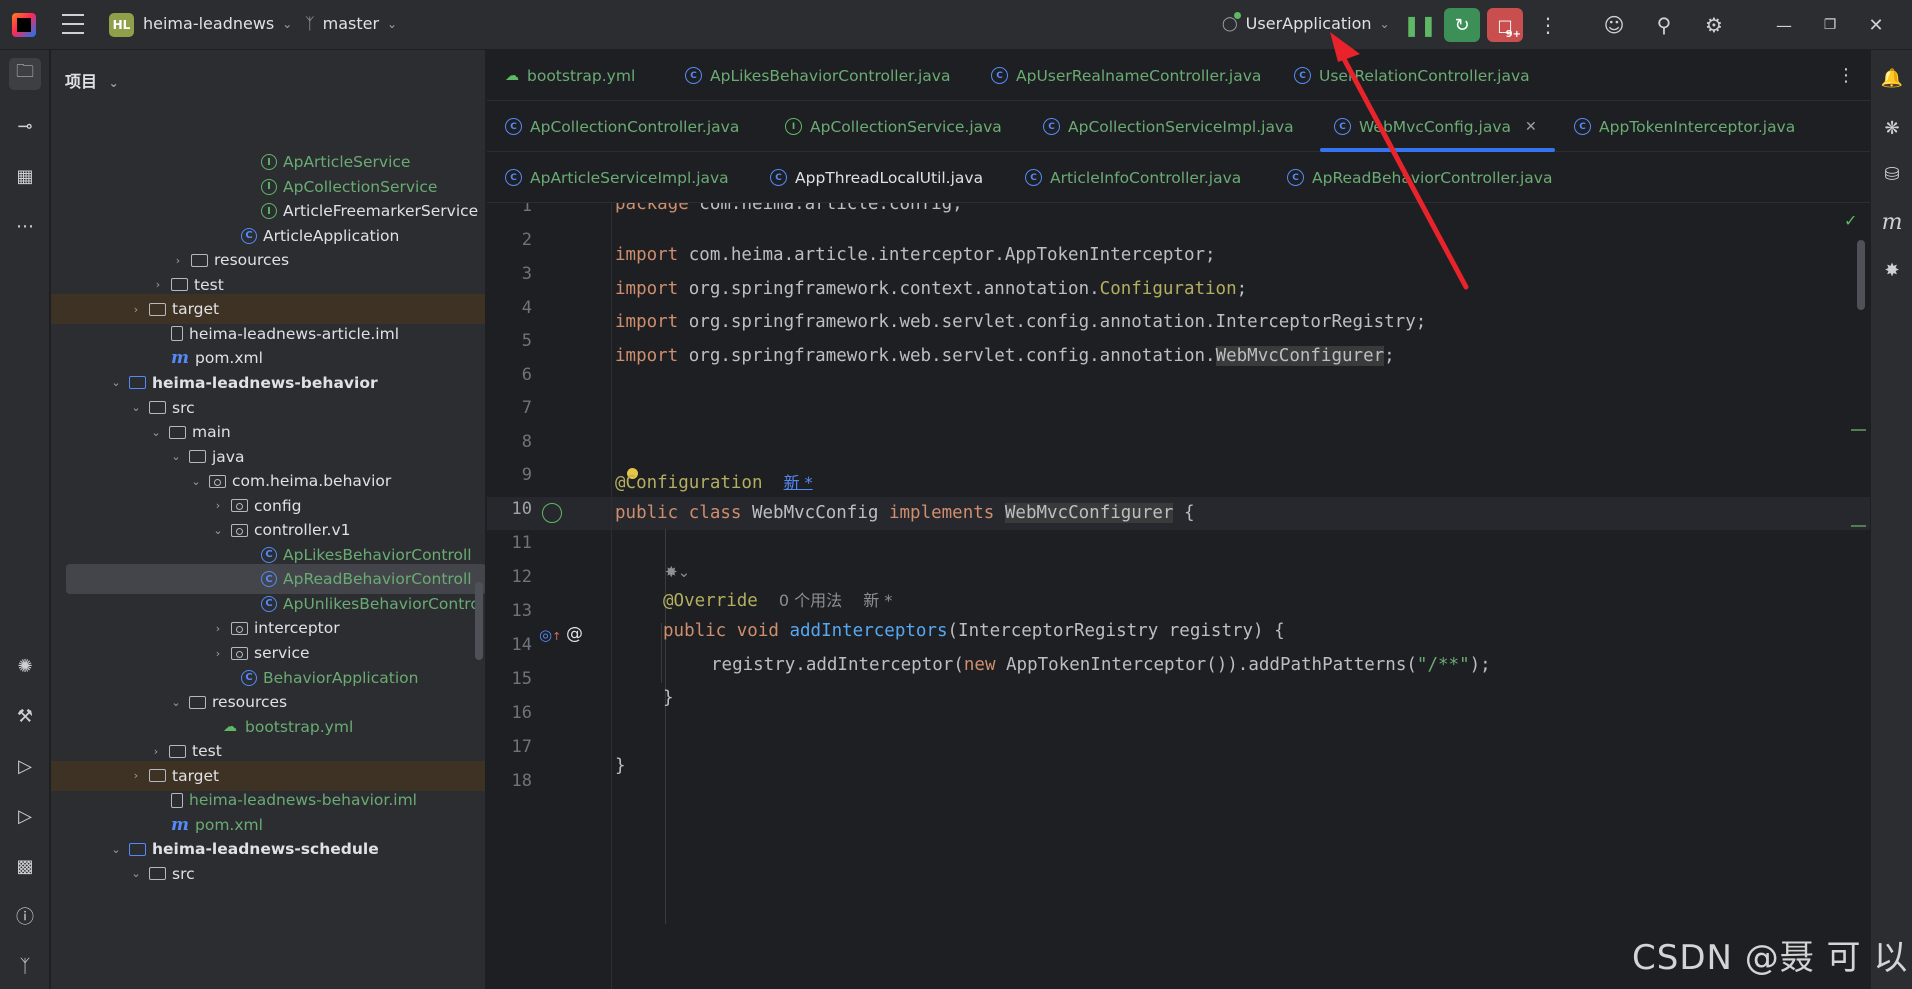 Image resolution: width=1912 pixels, height=989 pixels. What do you see at coordinates (1505, 25) in the screenshot?
I see `debug-sessions-button: □ 9+` at bounding box center [1505, 25].